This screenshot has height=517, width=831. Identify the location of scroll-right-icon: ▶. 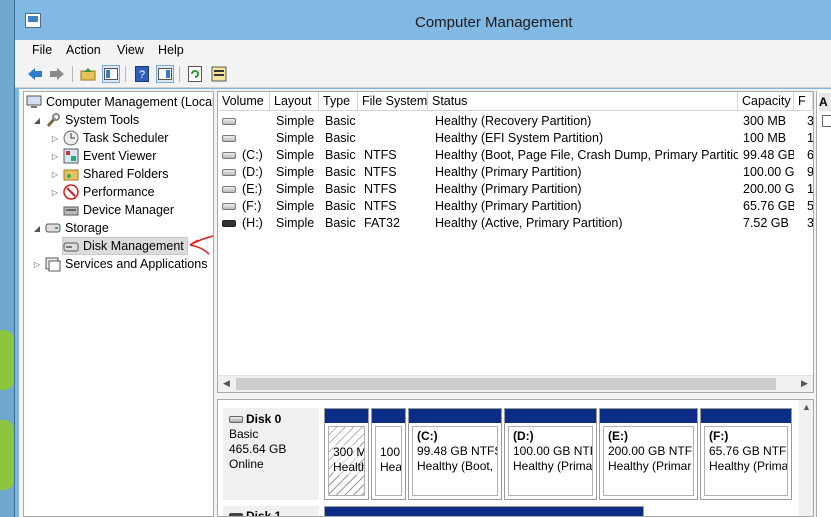
(804, 383).